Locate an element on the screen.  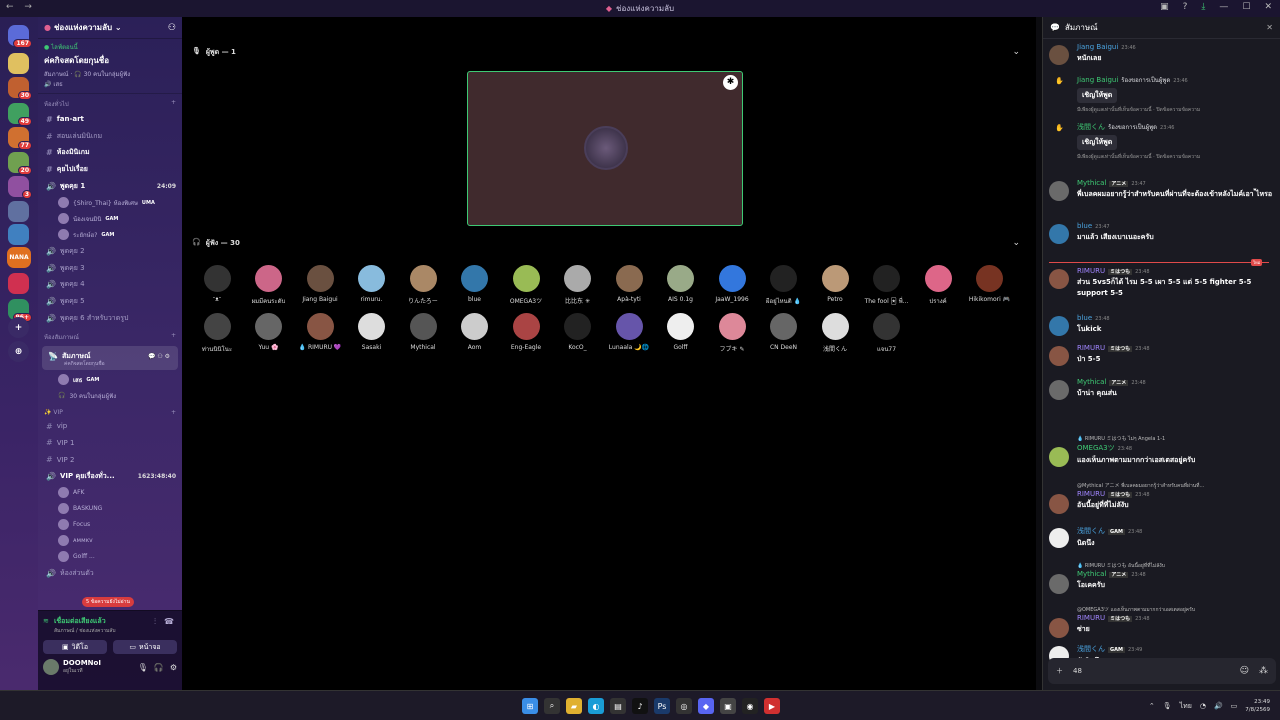
text-channel: # สอนเล่นมินิเกม is located at coordinates (110, 136).